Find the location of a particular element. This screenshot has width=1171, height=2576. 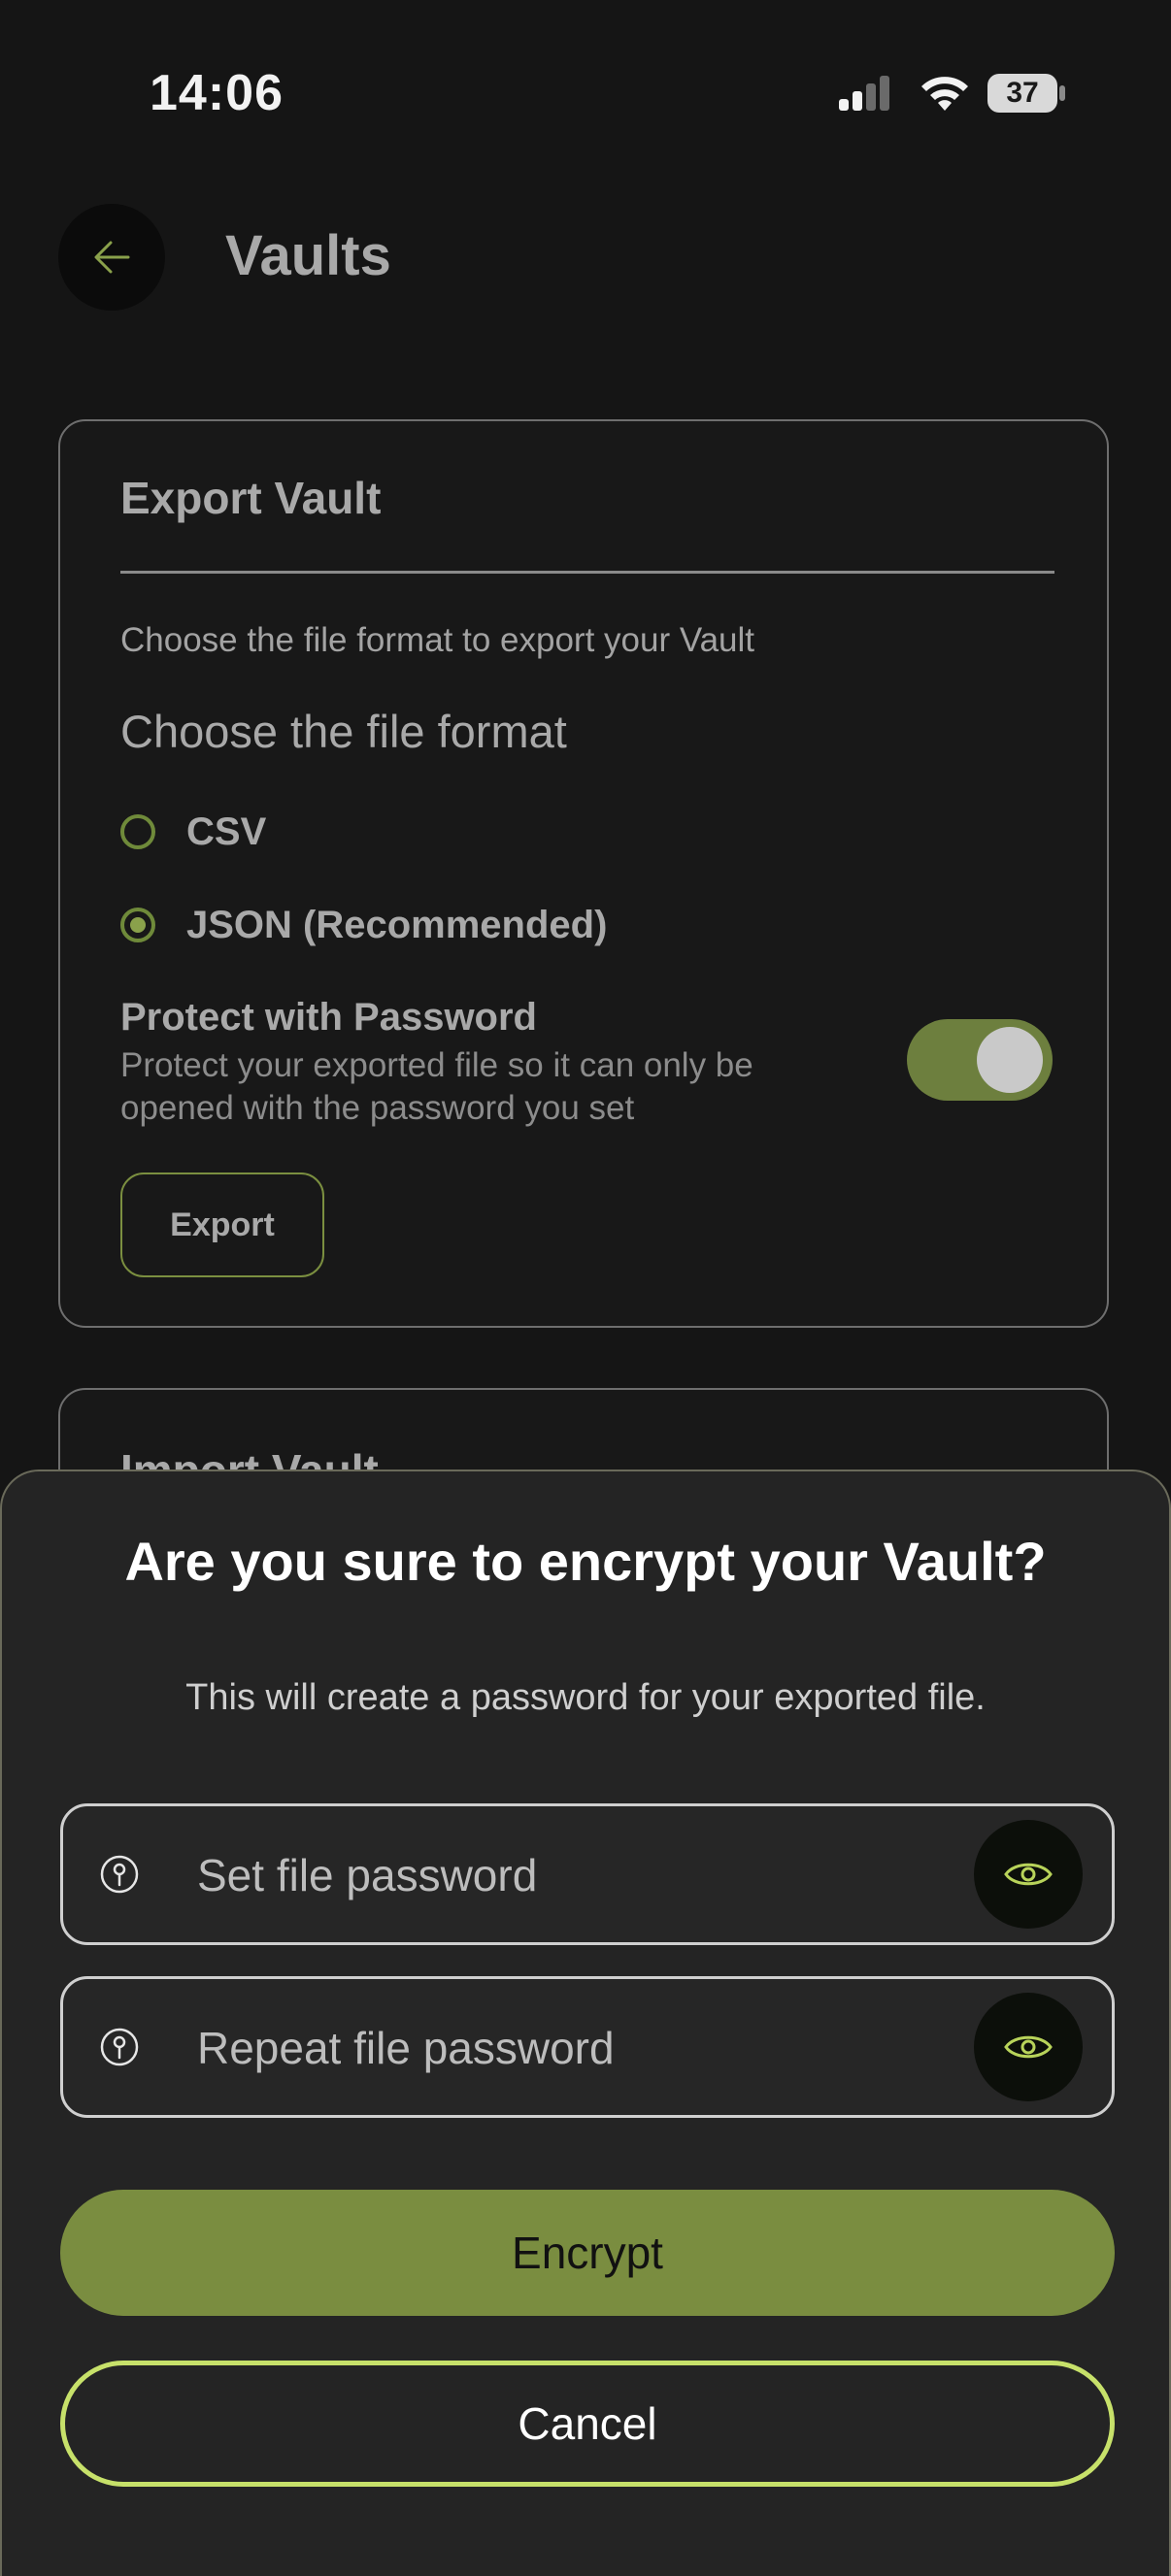

wifi-icon is located at coordinates (944, 94).